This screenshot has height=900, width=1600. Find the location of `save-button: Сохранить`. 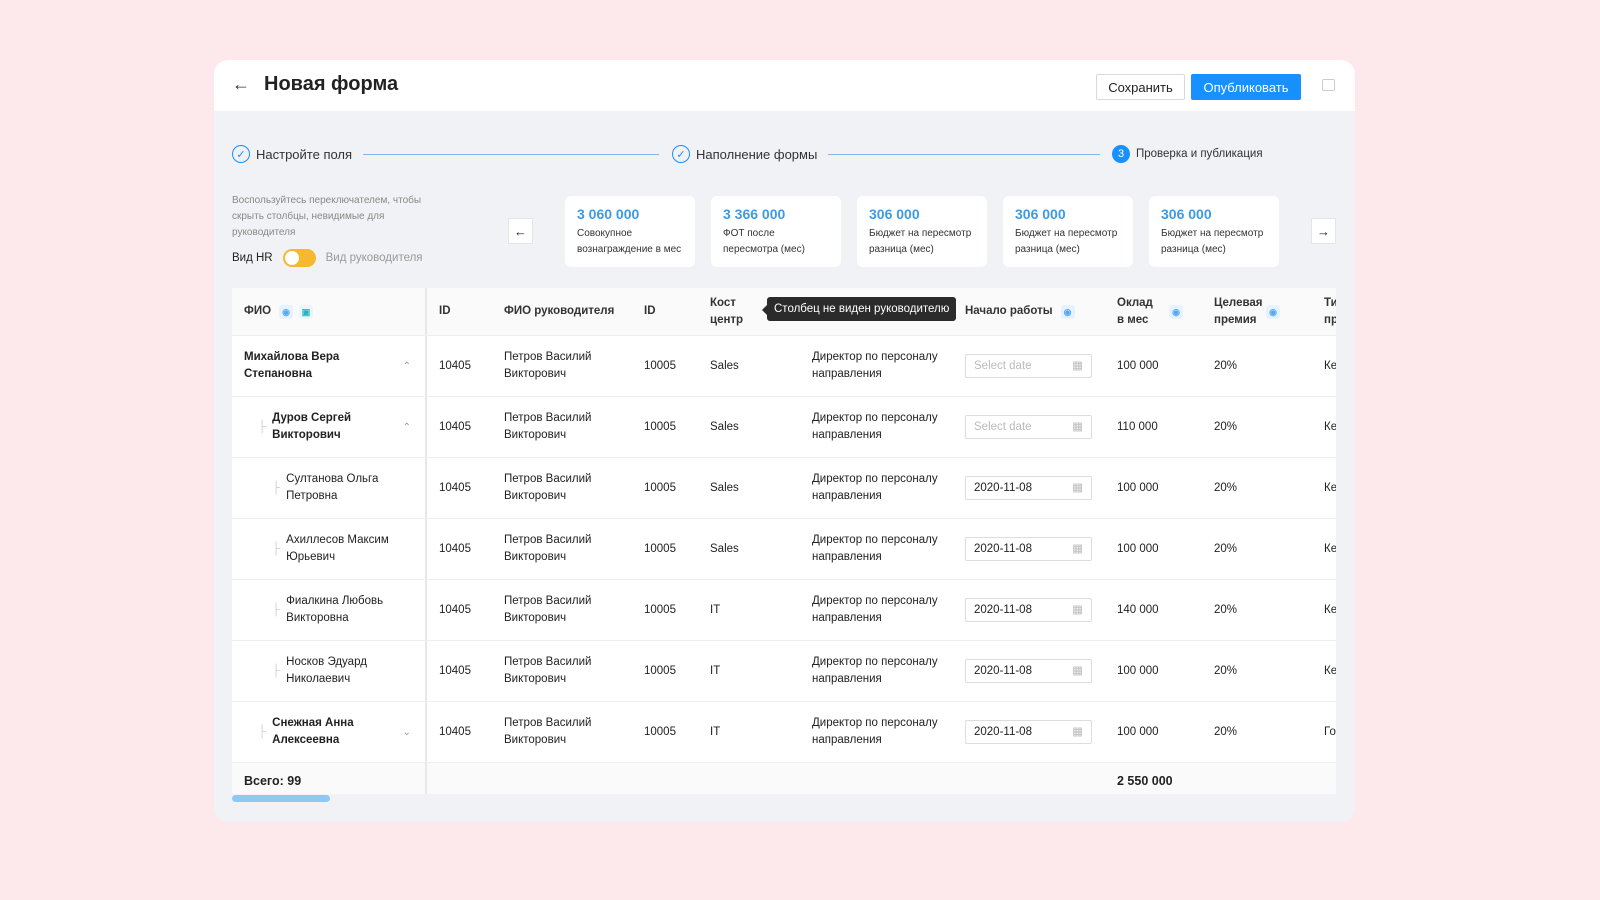

save-button: Сохранить is located at coordinates (1140, 87).